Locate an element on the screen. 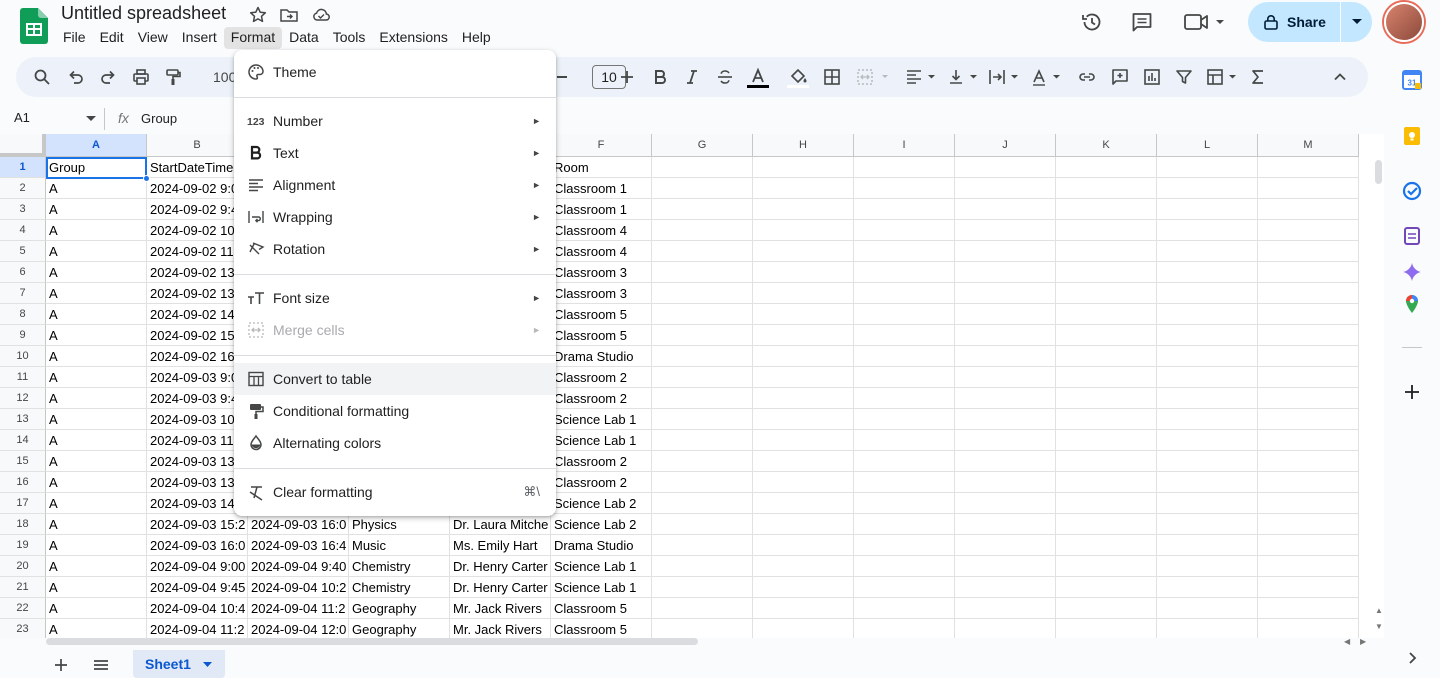 The width and height of the screenshot is (1440, 678). keep-icon is located at coordinates (1412, 136).